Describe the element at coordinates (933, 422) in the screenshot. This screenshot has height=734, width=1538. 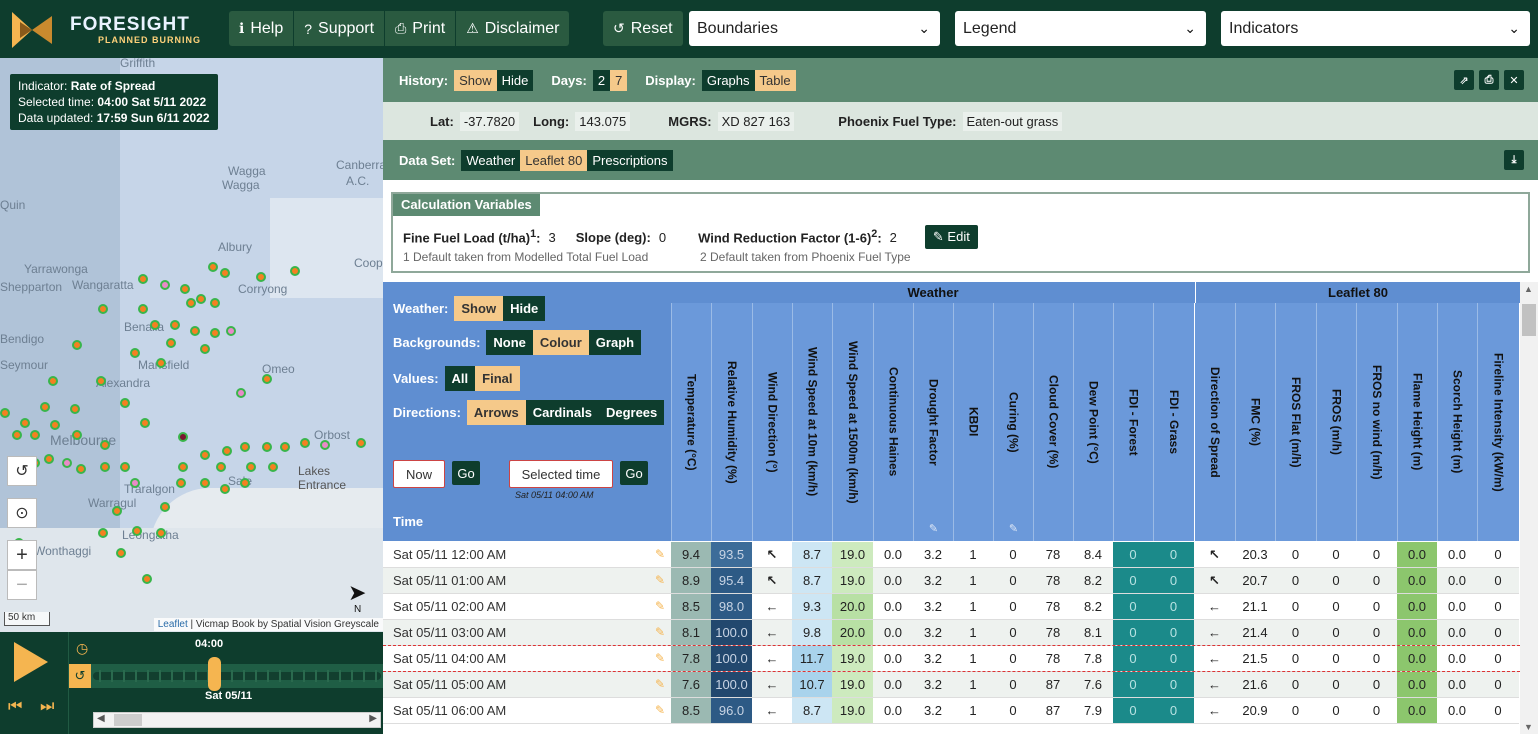
I see `column-header: Drought Factor ✎` at that location.